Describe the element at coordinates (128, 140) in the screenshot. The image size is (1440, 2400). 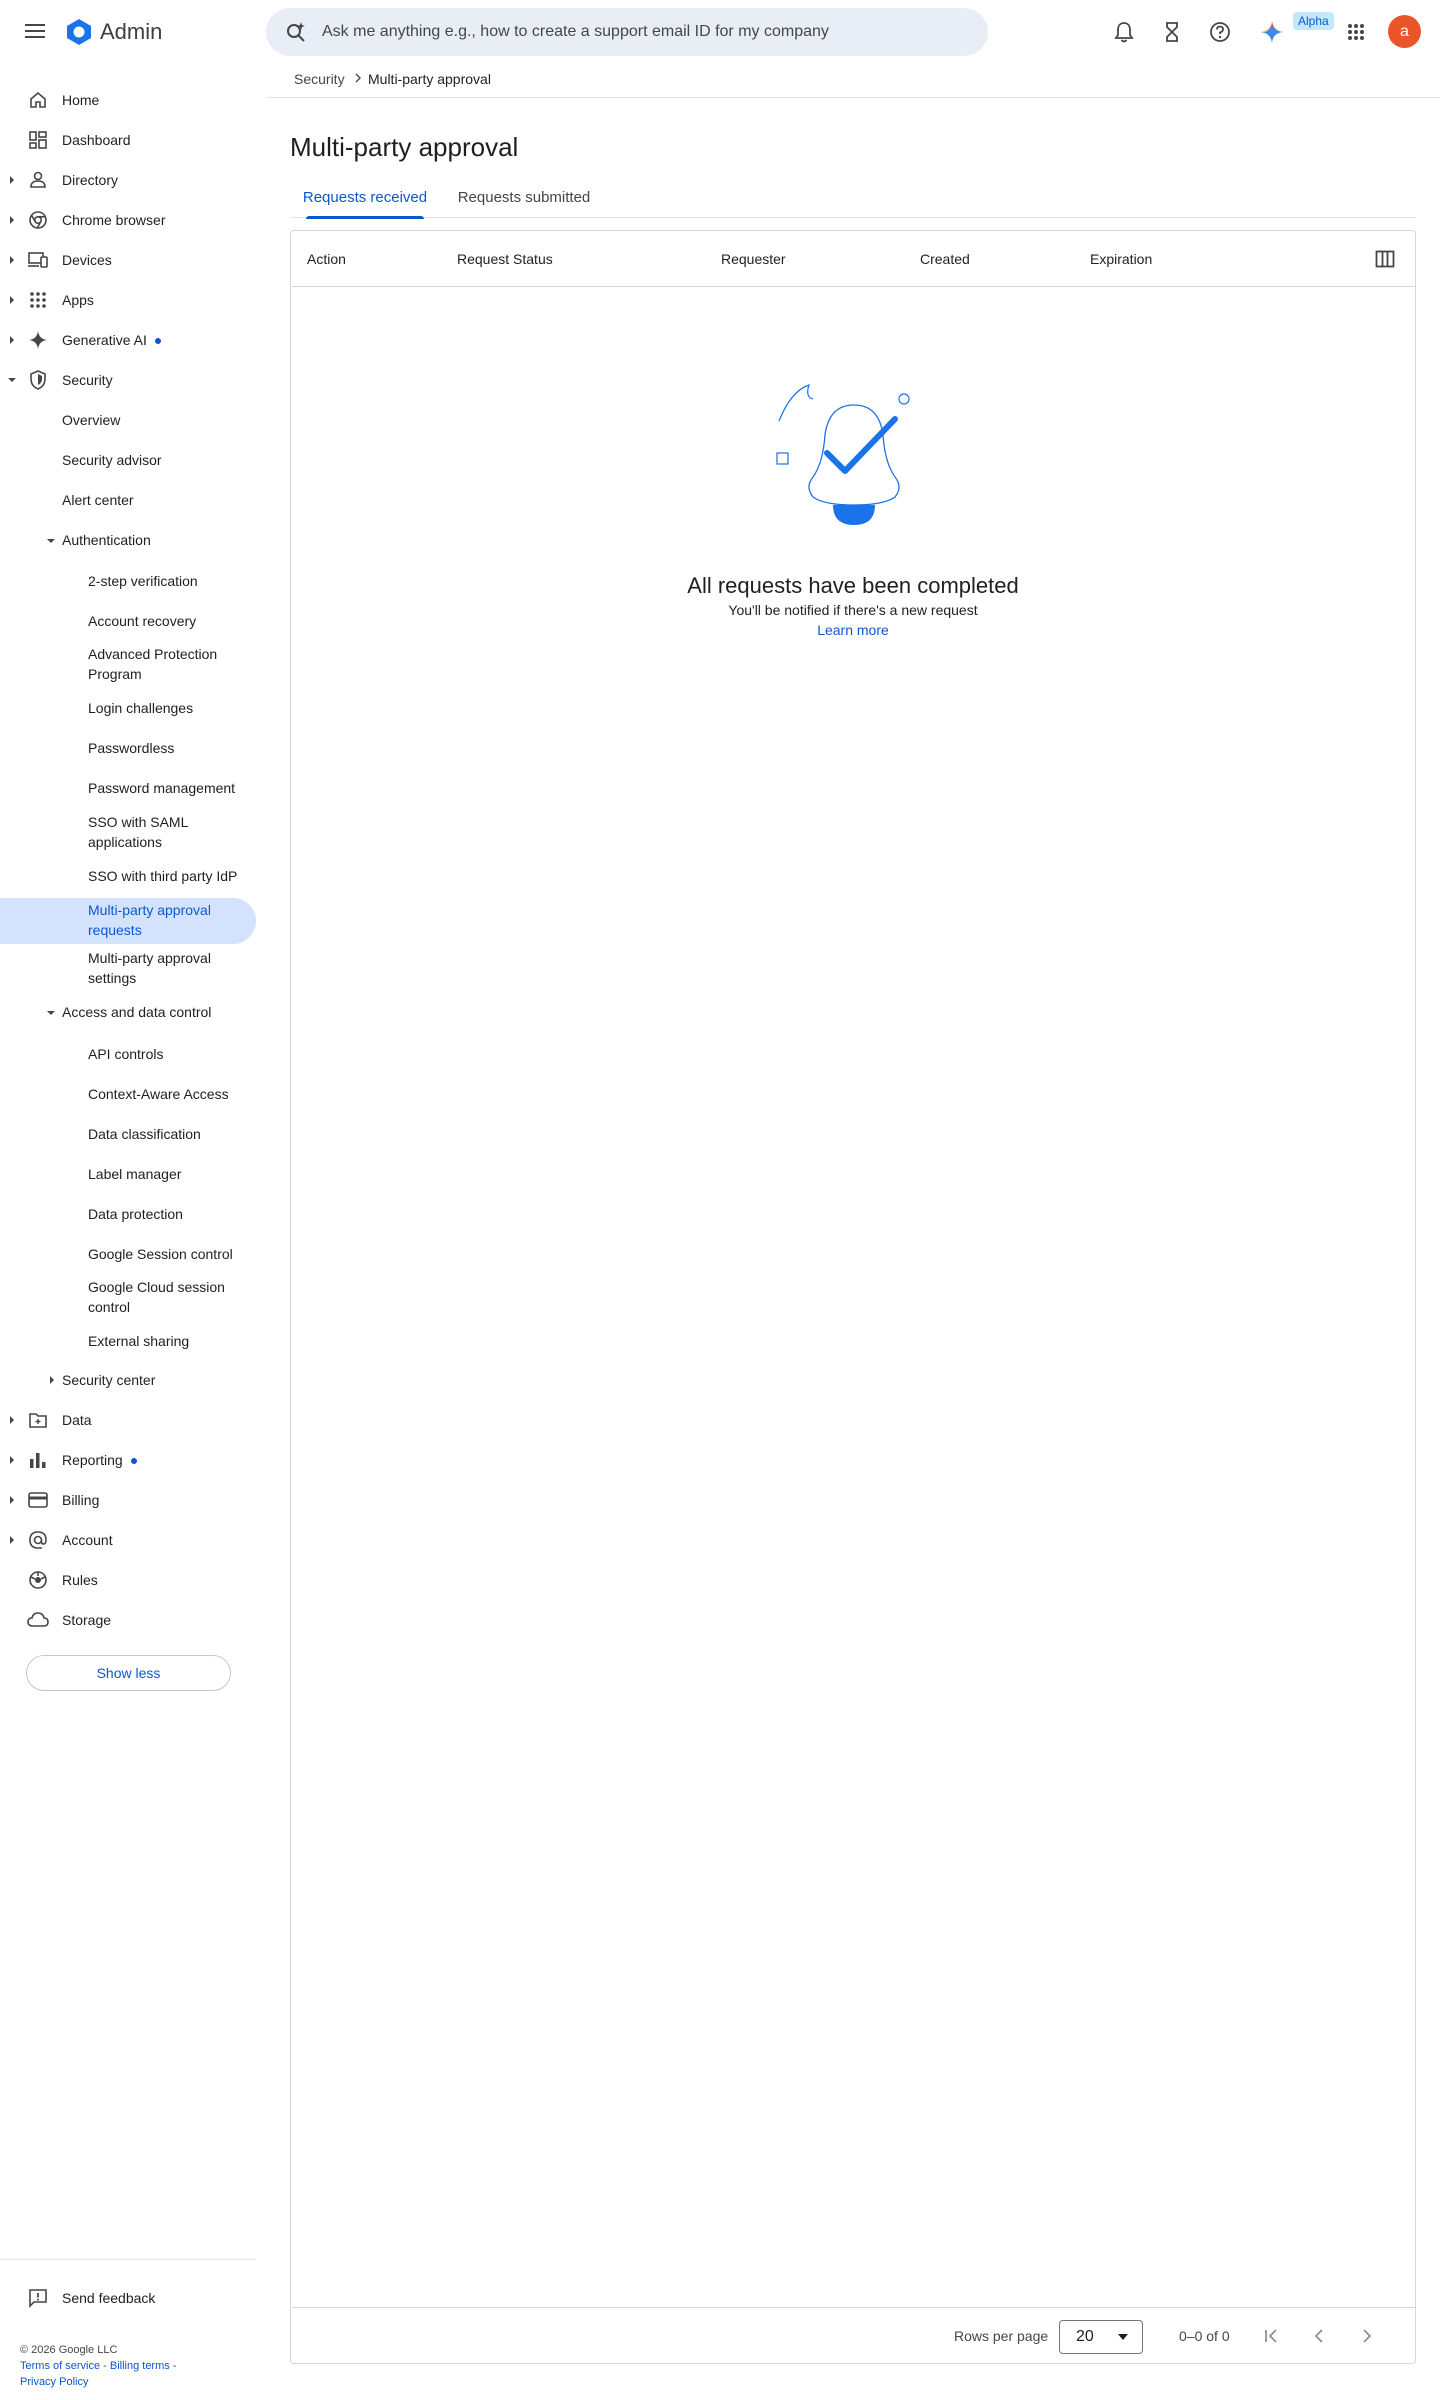
I see `sidebar-item-dashboard: Dashboard` at that location.